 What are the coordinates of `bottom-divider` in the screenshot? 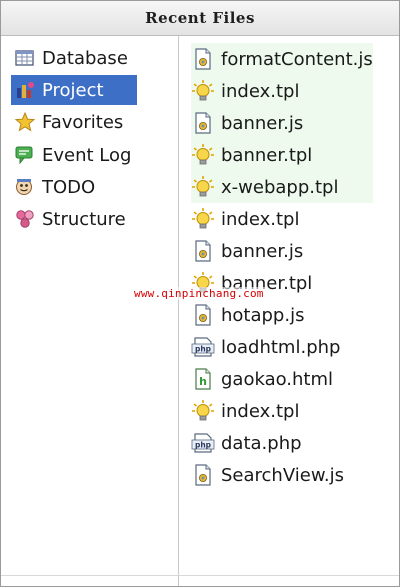 It's located at (200, 575).